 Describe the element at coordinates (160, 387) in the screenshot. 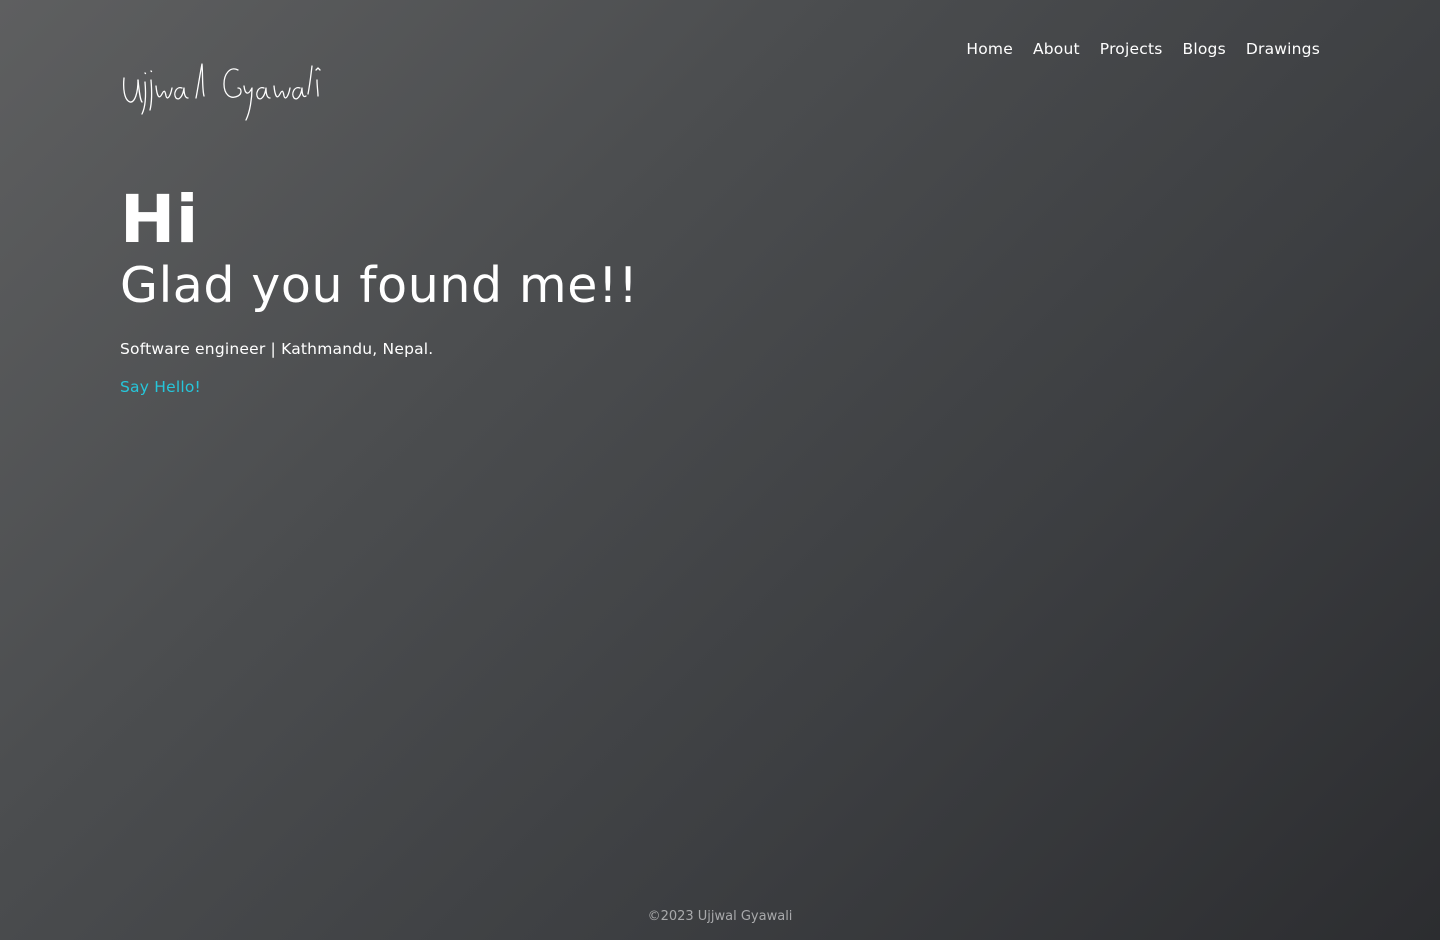

I see `say-hello-link: Say Hello!` at that location.